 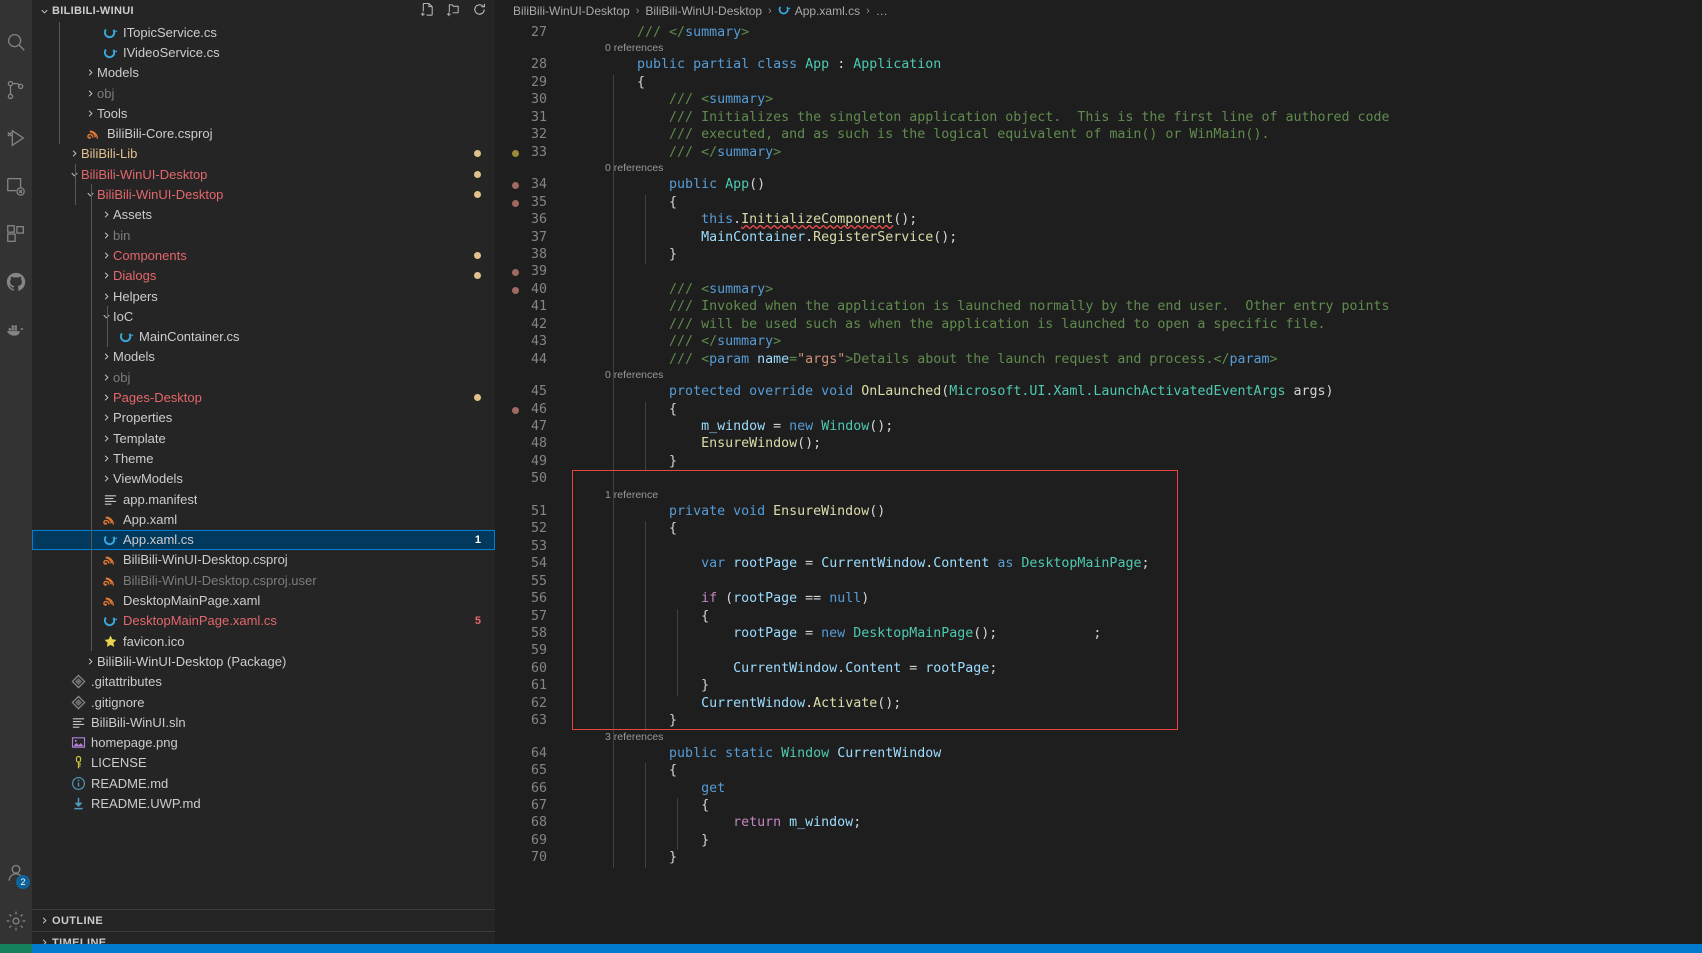 I want to click on tree-file-row: app.manifest, so click(x=263, y=499).